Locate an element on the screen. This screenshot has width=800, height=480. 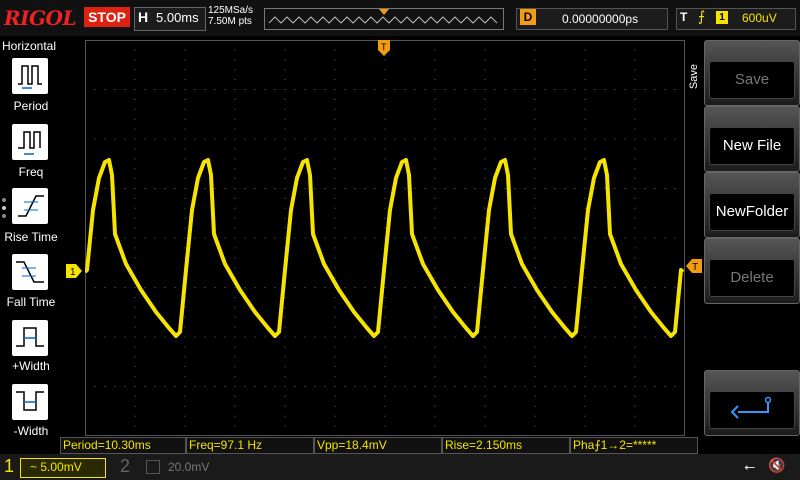
waveform-position-bar is located at coordinates (384, 19).